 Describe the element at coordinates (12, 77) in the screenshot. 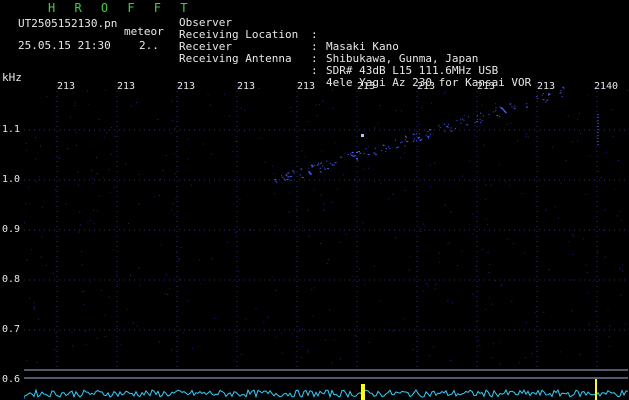

I see `y-axis-unit: kHz` at that location.